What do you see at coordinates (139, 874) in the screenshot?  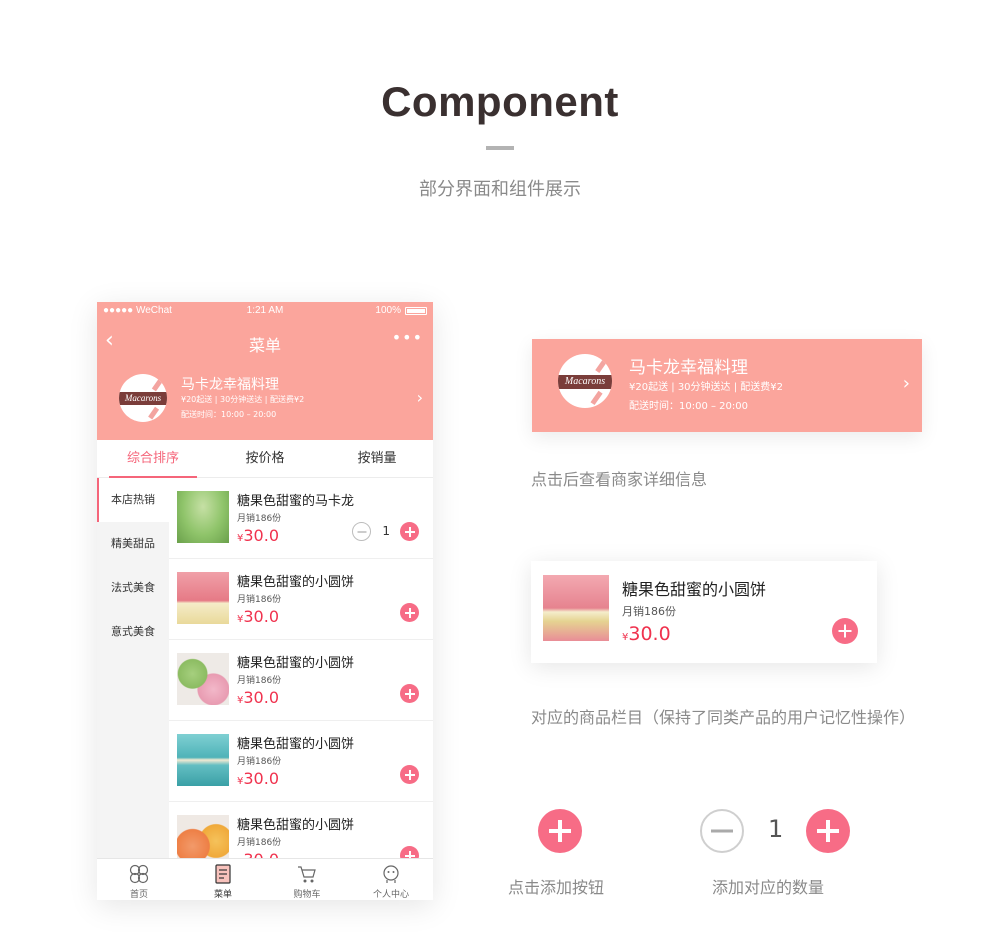 I see `clover-icon` at bounding box center [139, 874].